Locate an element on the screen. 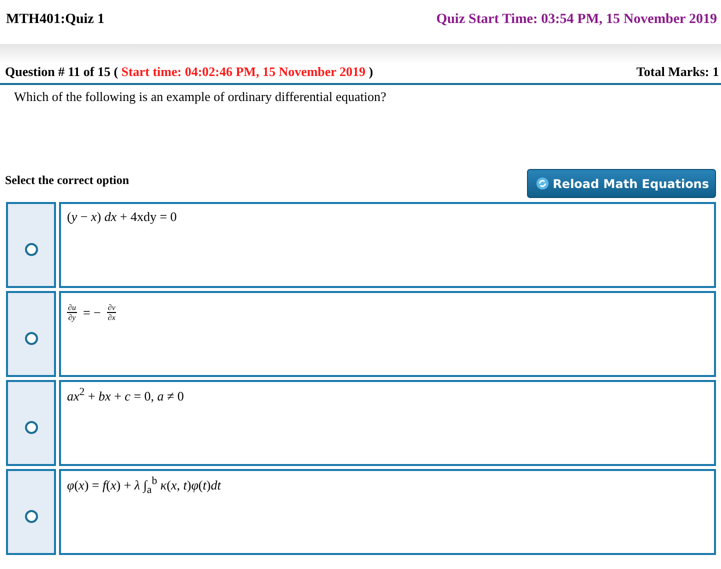  equation: φ(x) = f(x) + λ ∫$_{a}$$^{b}$ κ(x, t)φ(t)dt is located at coordinates (144, 485).